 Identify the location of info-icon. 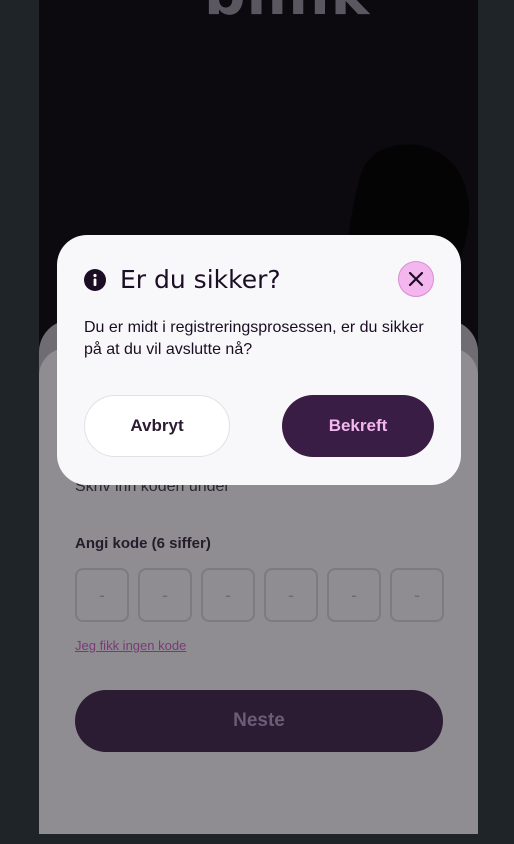
(95, 280).